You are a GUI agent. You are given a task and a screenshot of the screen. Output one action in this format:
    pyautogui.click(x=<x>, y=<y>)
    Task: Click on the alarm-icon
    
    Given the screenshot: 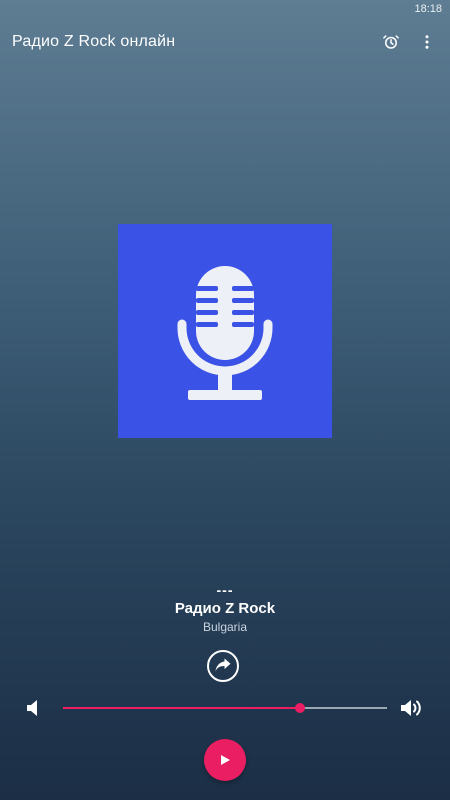 What is the action you would take?
    pyautogui.click(x=391, y=42)
    